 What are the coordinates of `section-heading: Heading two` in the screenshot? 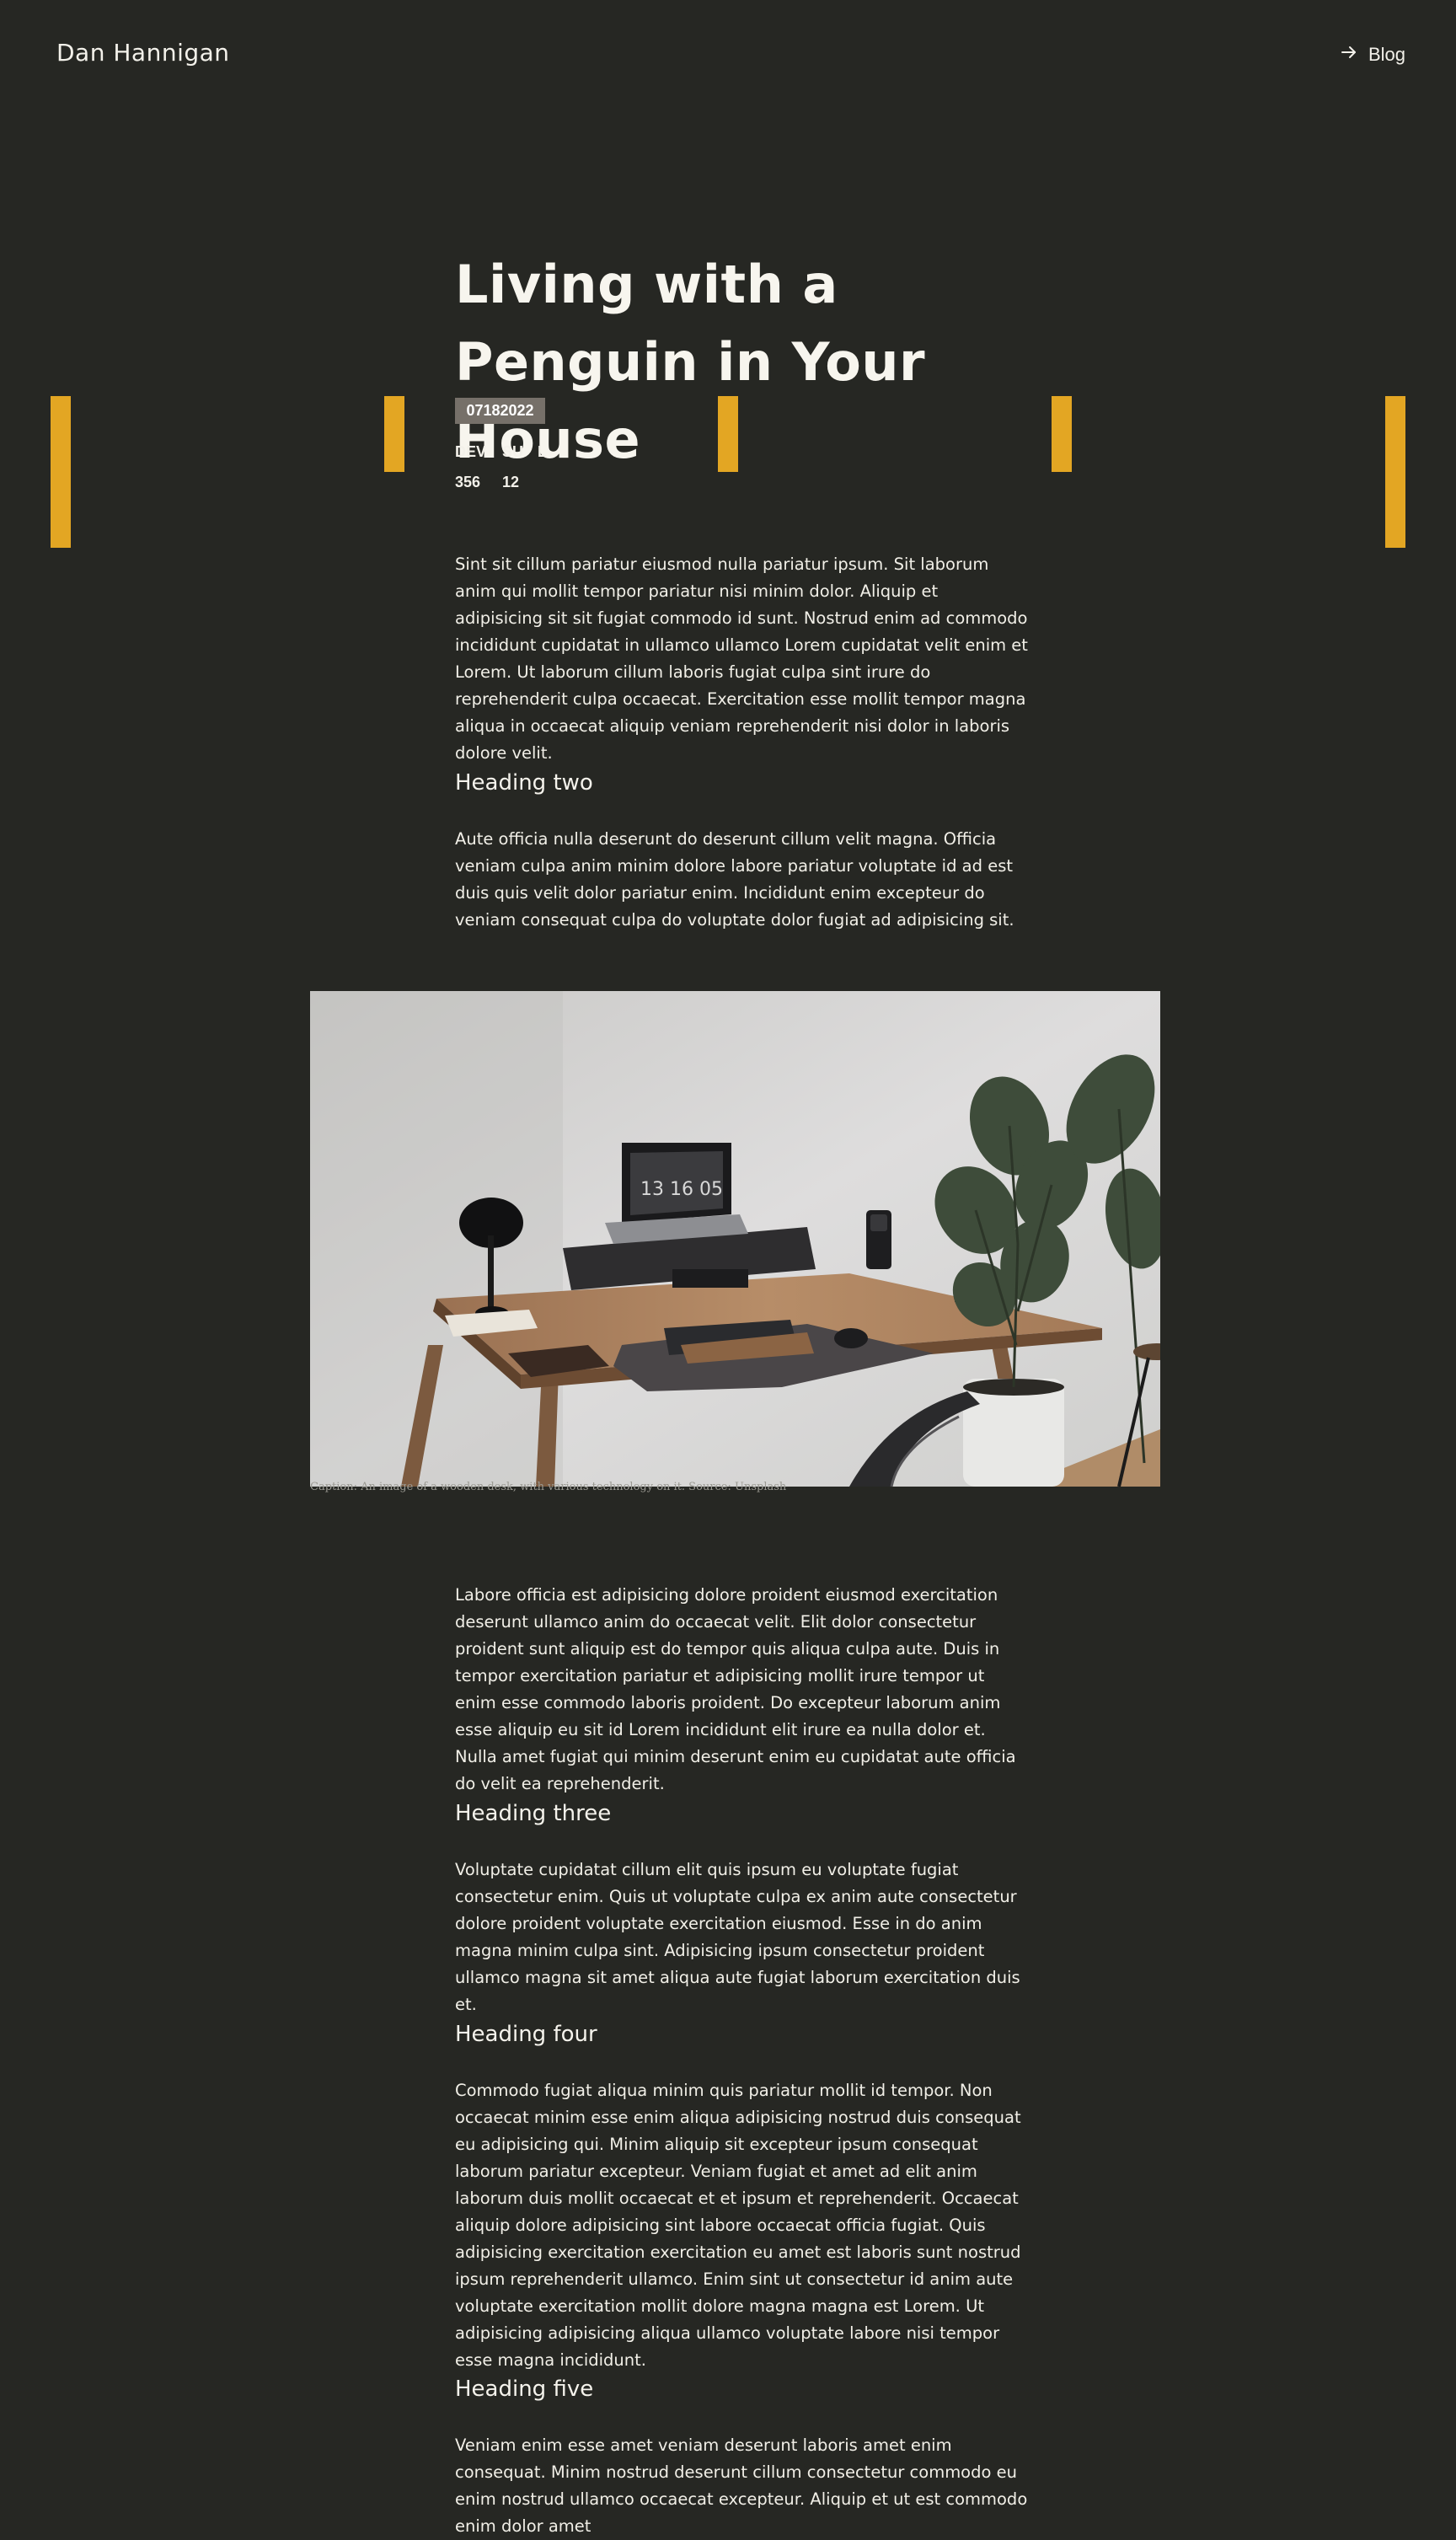 It's located at (524, 783).